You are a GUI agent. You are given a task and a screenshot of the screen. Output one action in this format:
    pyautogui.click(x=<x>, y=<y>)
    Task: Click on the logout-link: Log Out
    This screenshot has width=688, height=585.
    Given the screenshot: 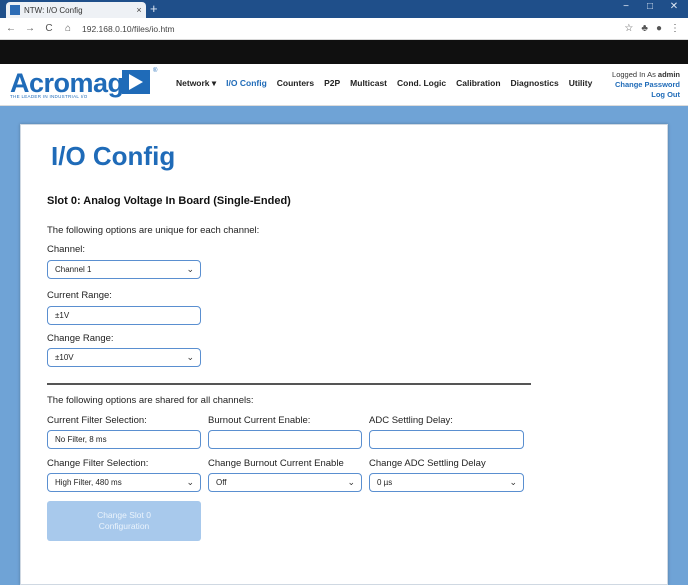 What is the action you would take?
    pyautogui.click(x=646, y=95)
    